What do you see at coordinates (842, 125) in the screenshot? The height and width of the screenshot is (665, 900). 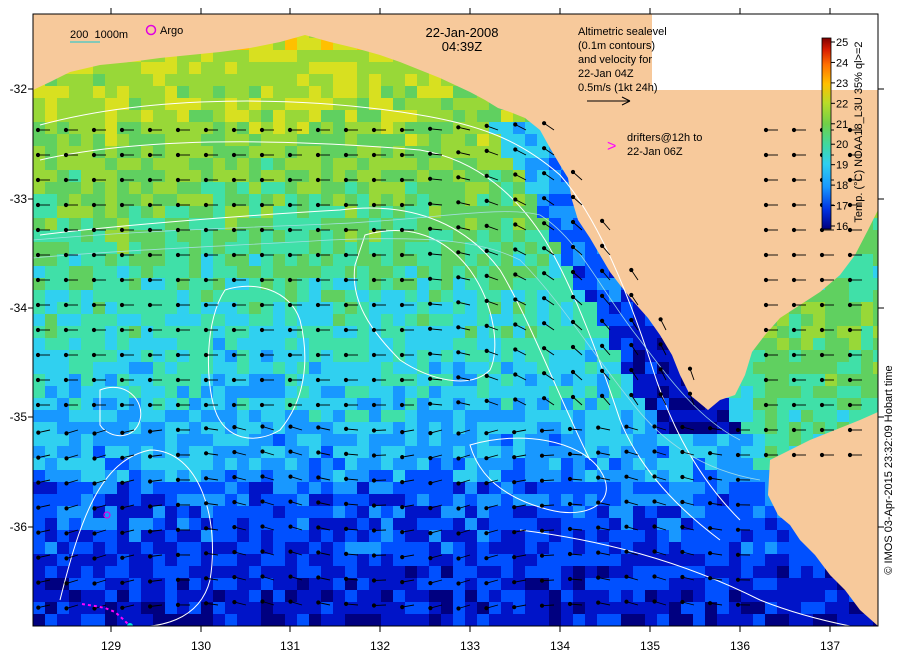 I see `colorbar-tick-label: 21` at bounding box center [842, 125].